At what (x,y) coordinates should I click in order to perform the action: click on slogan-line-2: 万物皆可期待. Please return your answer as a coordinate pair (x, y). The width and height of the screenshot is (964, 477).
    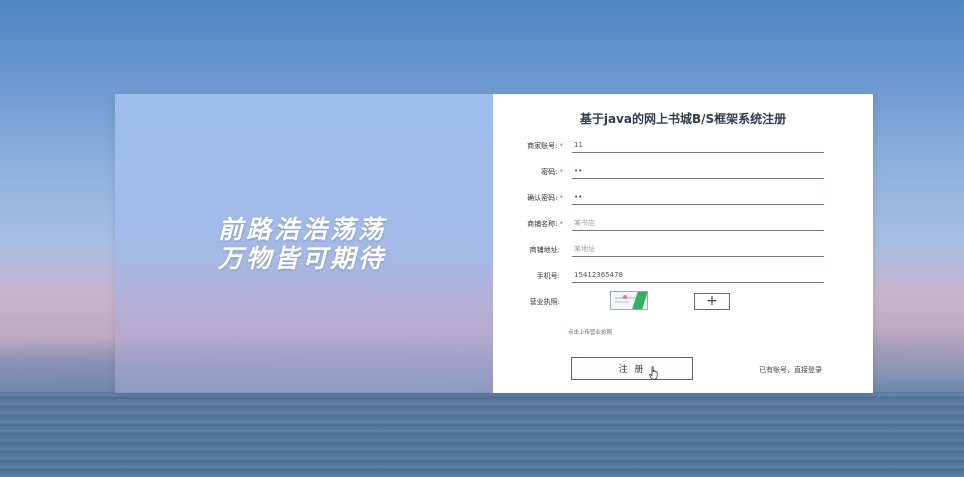
    Looking at the image, I should click on (301, 258).